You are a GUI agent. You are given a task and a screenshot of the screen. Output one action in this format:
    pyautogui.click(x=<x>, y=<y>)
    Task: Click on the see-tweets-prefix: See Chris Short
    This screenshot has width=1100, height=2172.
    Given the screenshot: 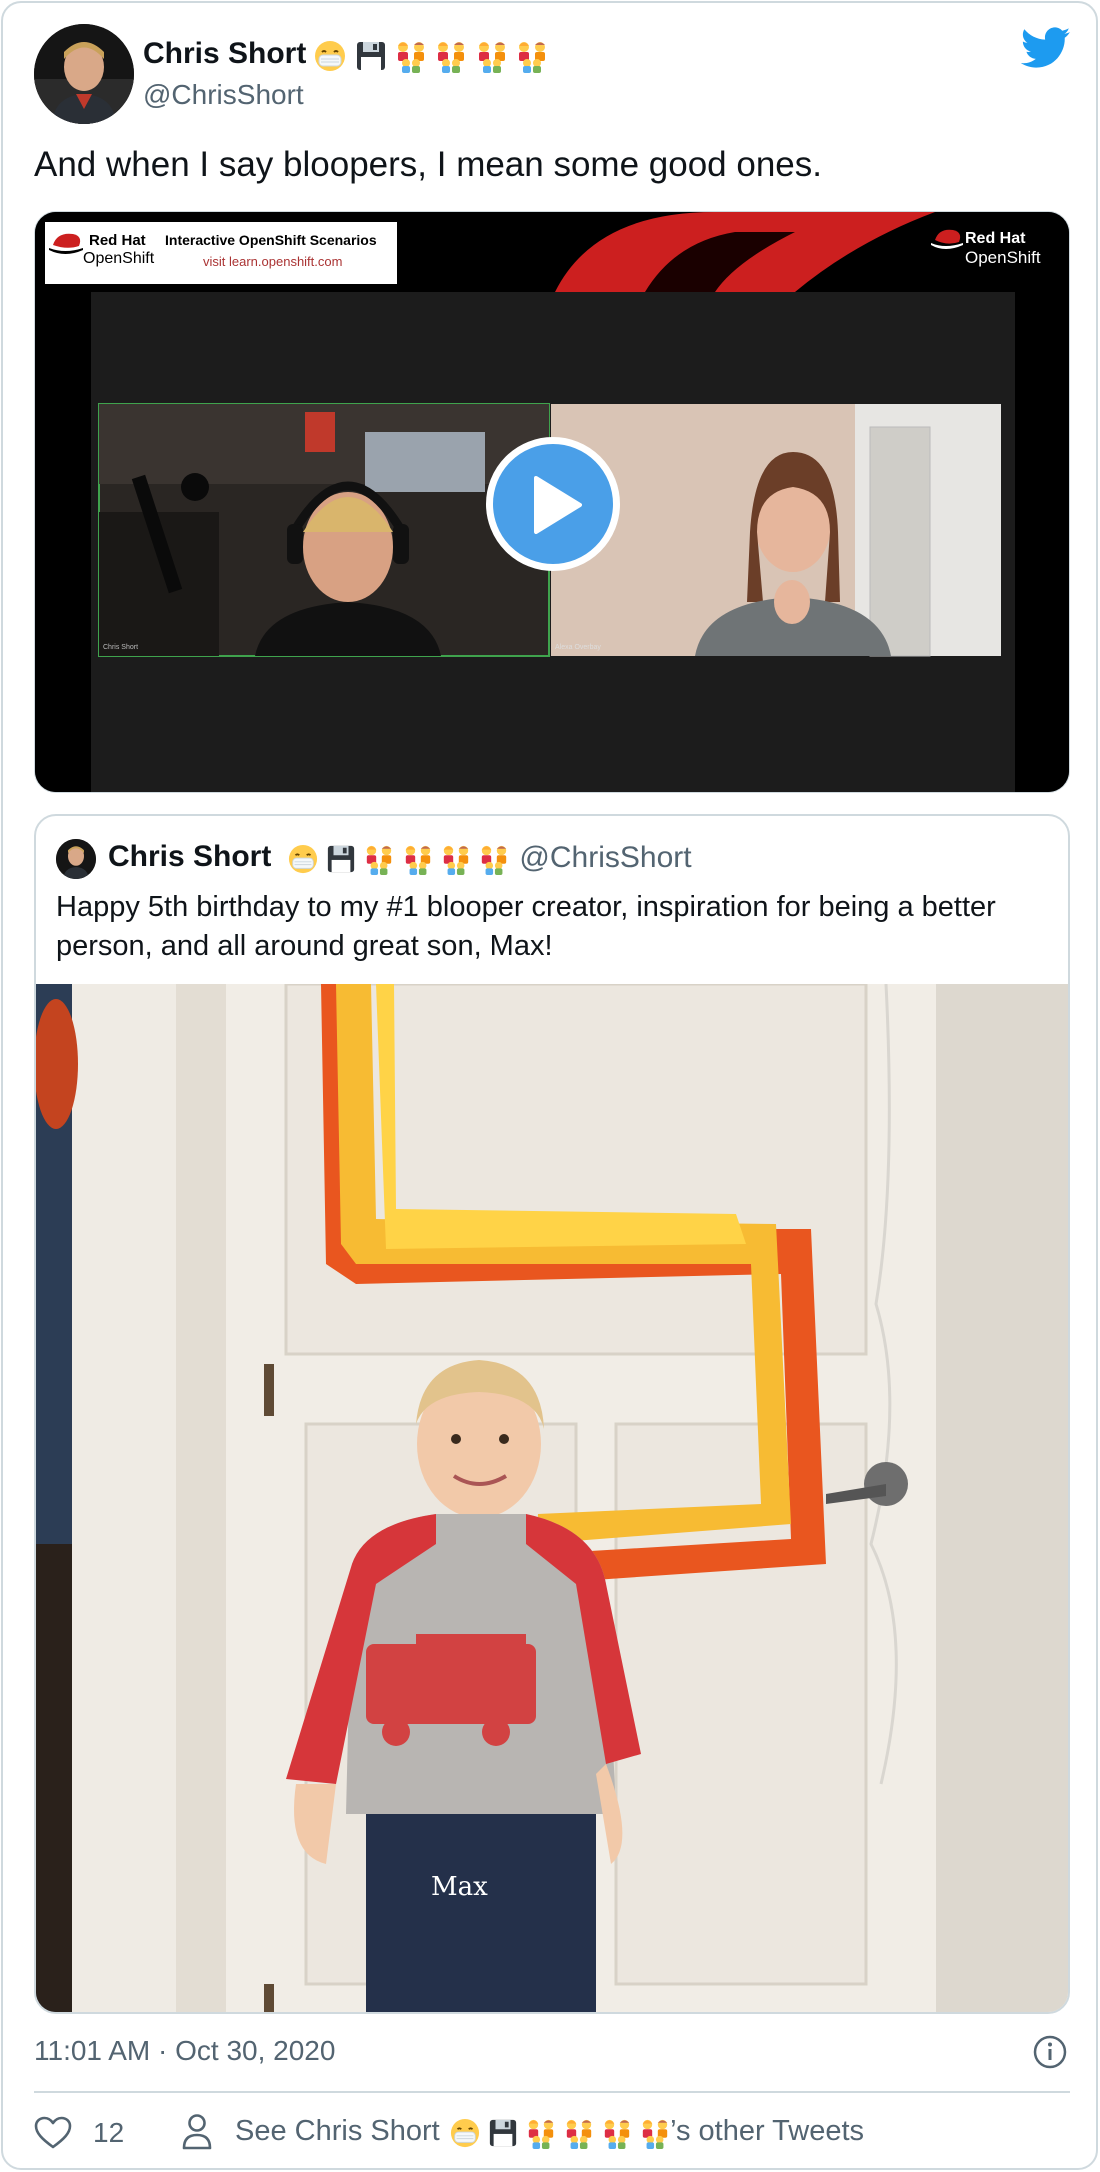 What is the action you would take?
    pyautogui.click(x=337, y=2131)
    